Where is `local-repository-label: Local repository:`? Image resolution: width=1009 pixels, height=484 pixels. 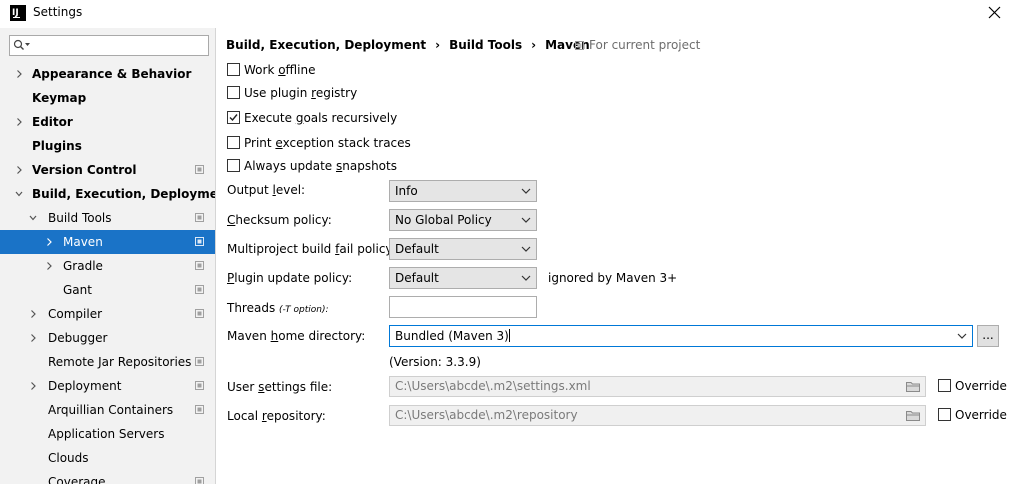 local-repository-label: Local repository: is located at coordinates (276, 416).